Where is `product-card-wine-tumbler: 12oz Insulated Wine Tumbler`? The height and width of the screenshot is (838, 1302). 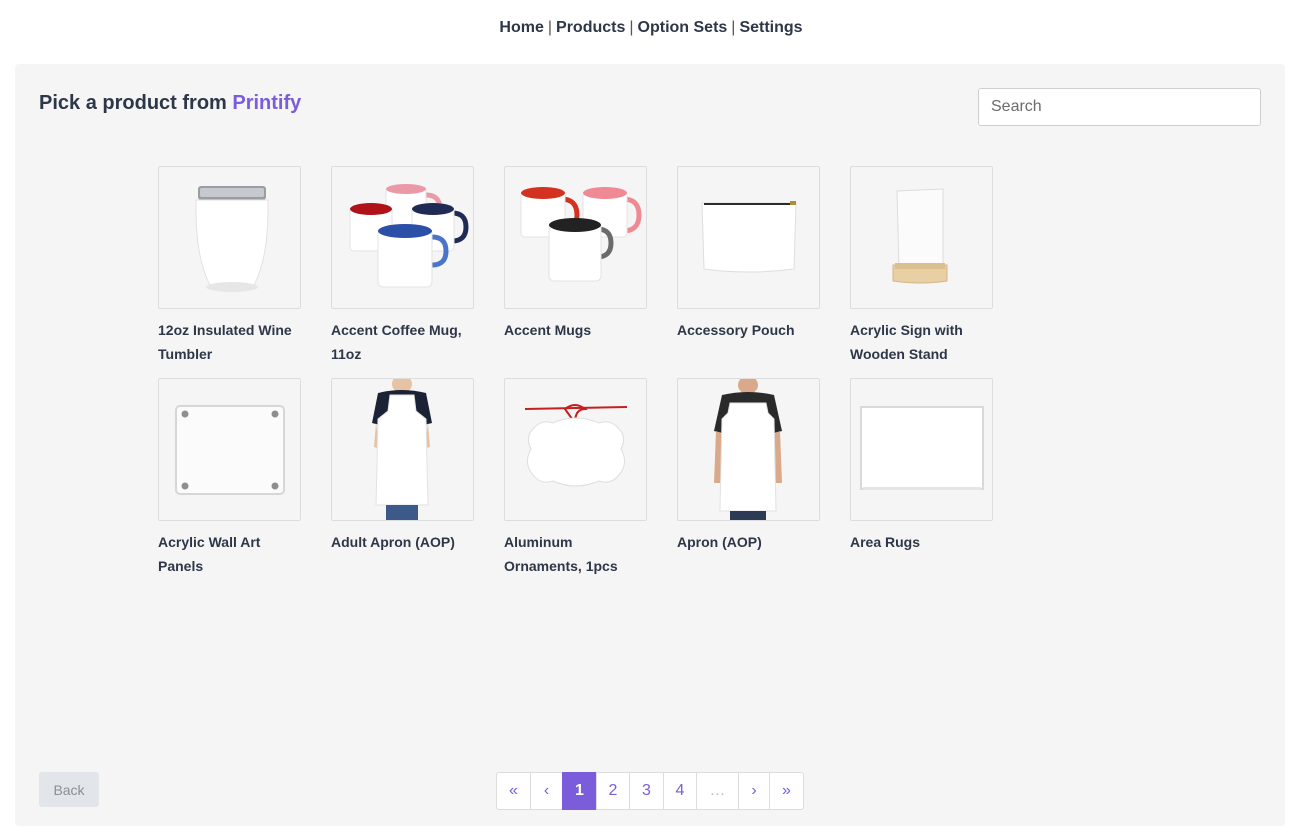 product-card-wine-tumbler: 12oz Insulated Wine Tumbler is located at coordinates (230, 266).